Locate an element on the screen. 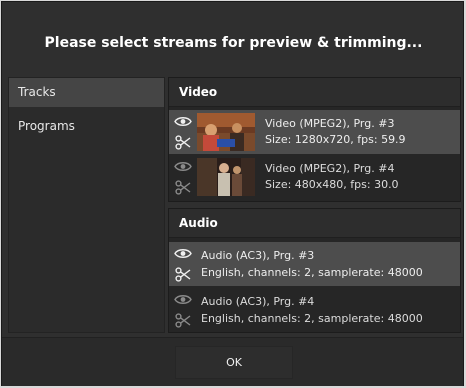 Image resolution: width=466 pixels, height=388 pixels. ok-button: OK is located at coordinates (234, 362).